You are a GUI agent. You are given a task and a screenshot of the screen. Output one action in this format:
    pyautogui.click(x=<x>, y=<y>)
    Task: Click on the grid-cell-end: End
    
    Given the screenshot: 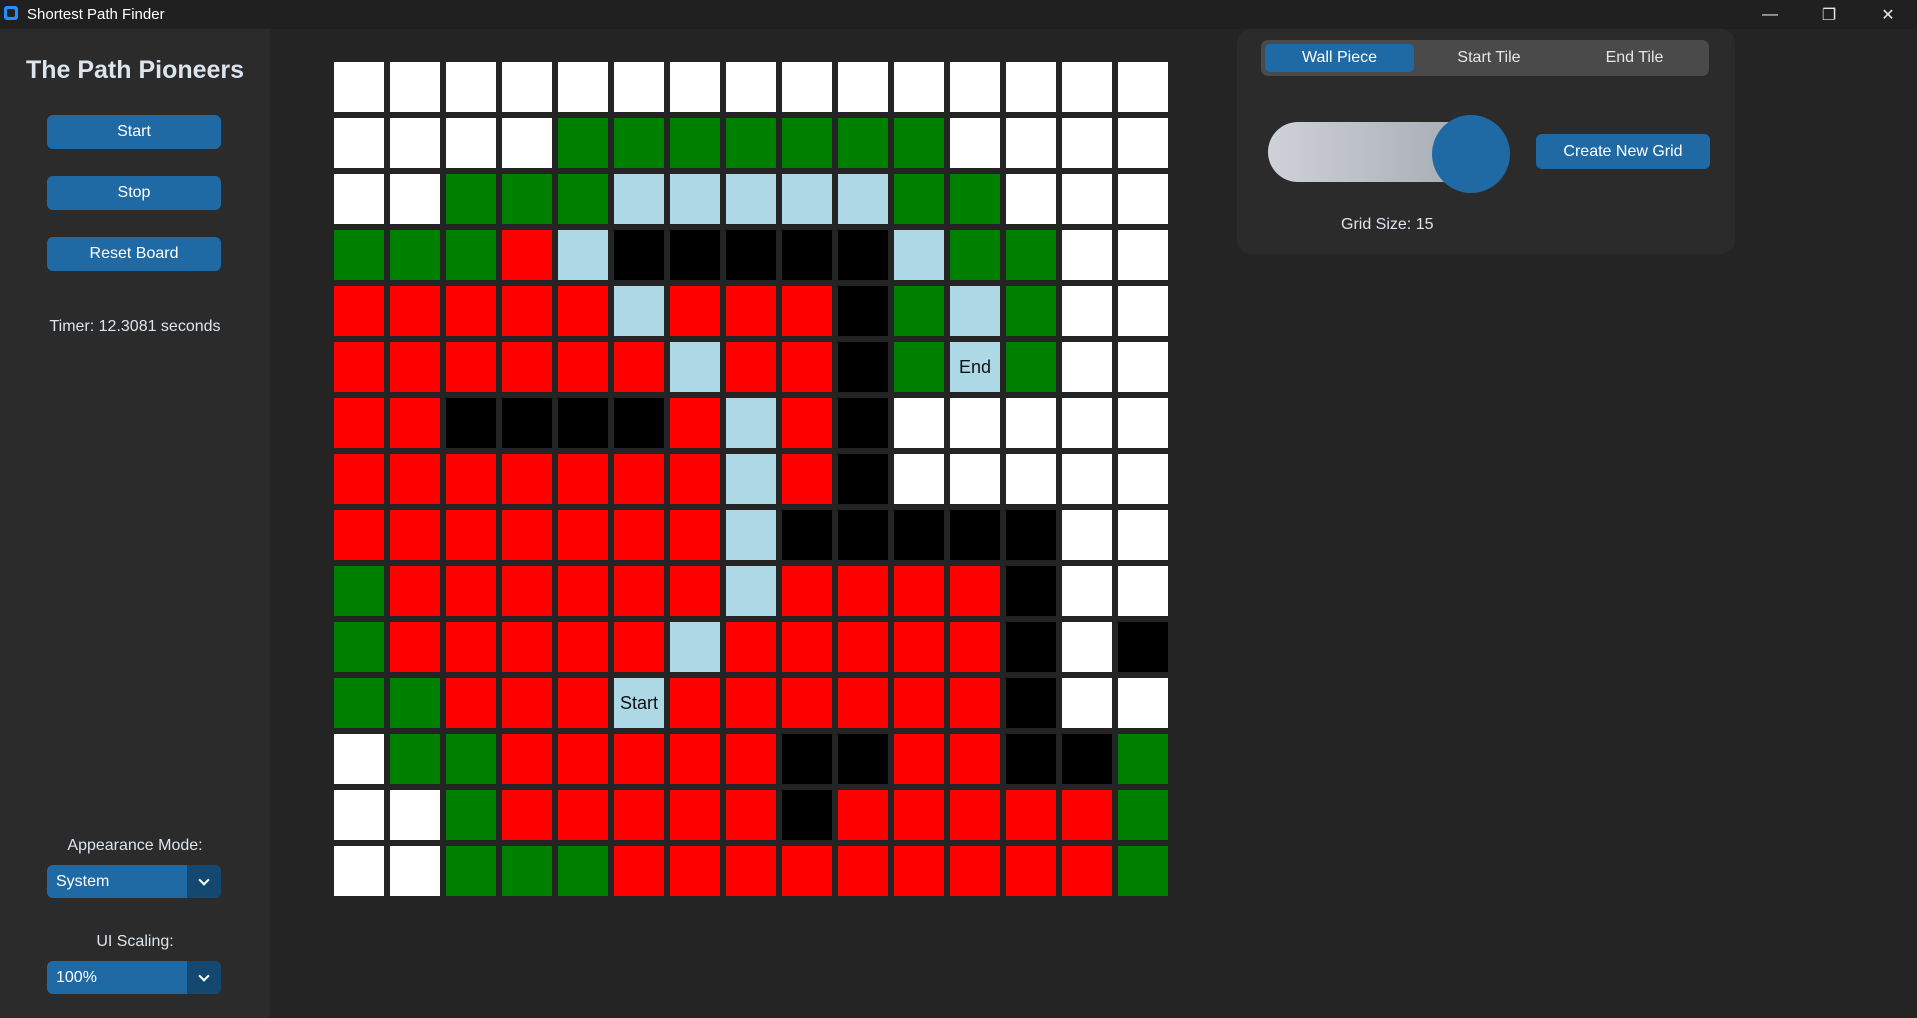 What is the action you would take?
    pyautogui.click(x=975, y=367)
    